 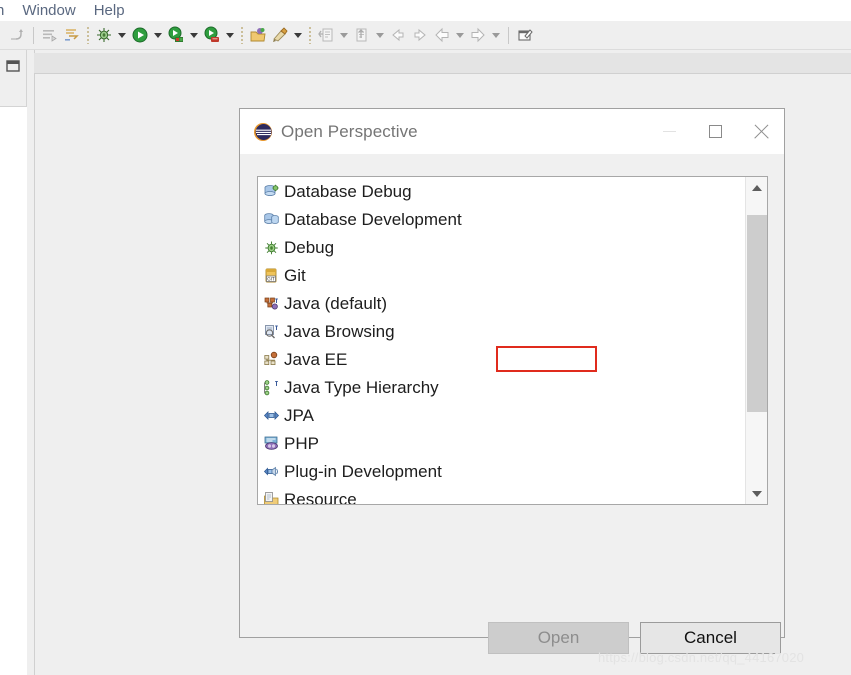 I want to click on new-java-class-icon, so click(x=280, y=35).